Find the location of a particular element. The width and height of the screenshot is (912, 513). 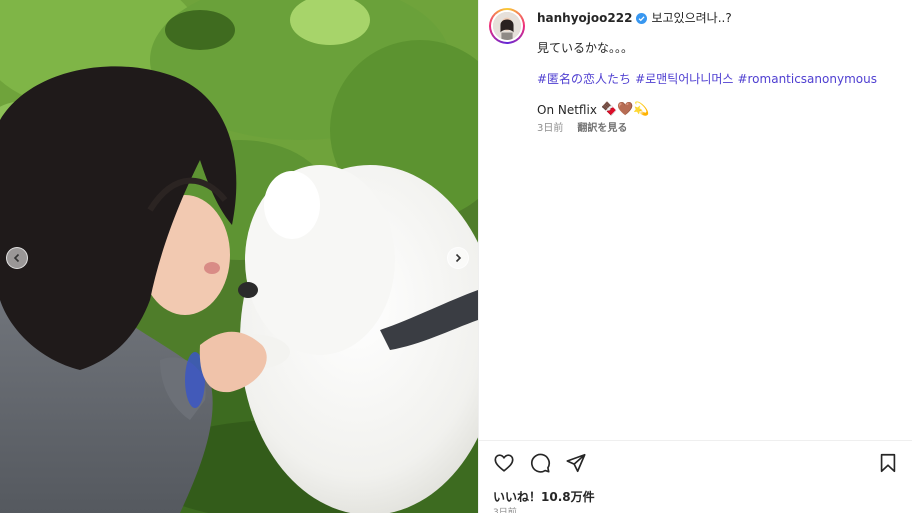

like-button is located at coordinates (505, 464).